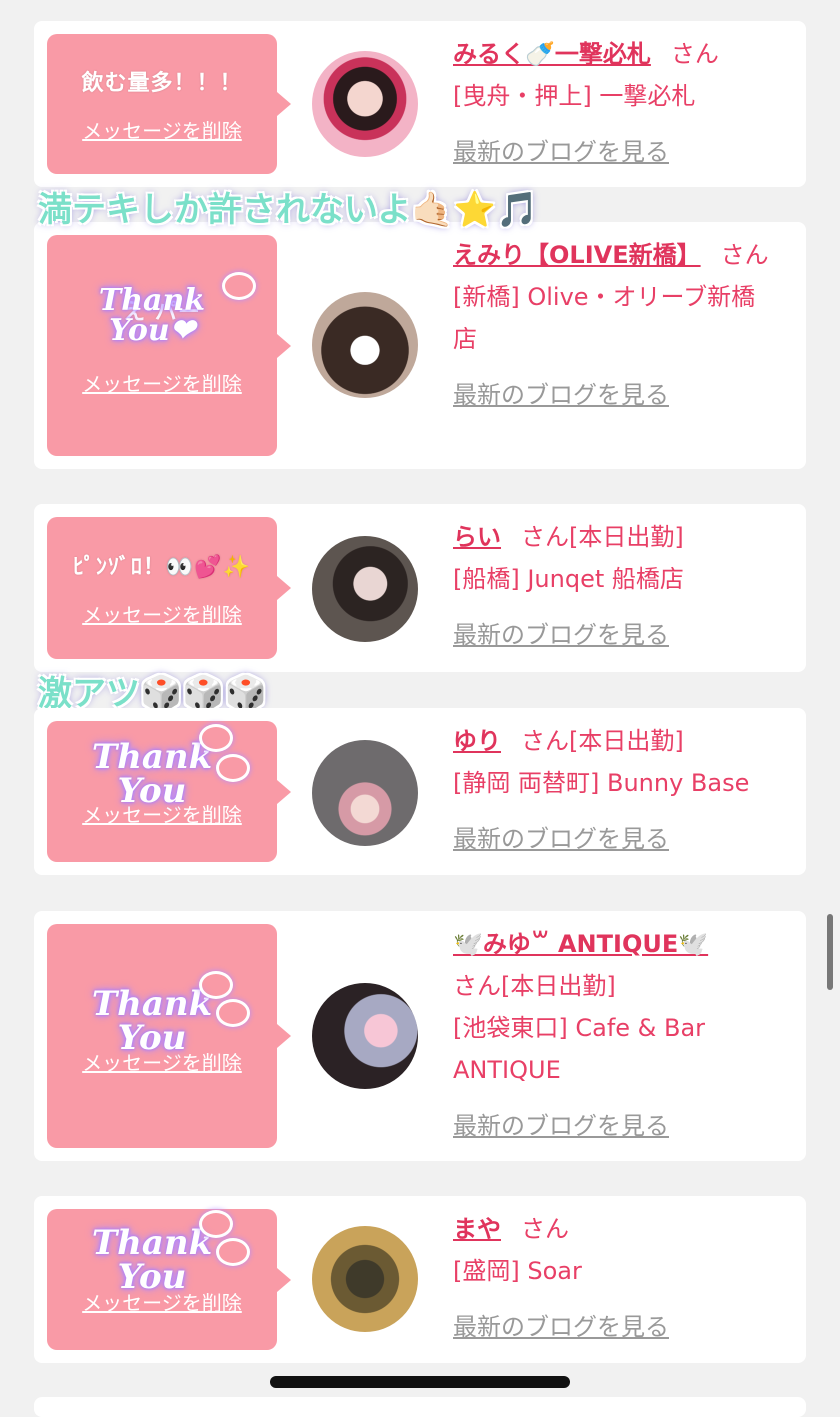  I want to click on message-bubble: 飲む量多！！！ メッセージを削除, so click(169, 104).